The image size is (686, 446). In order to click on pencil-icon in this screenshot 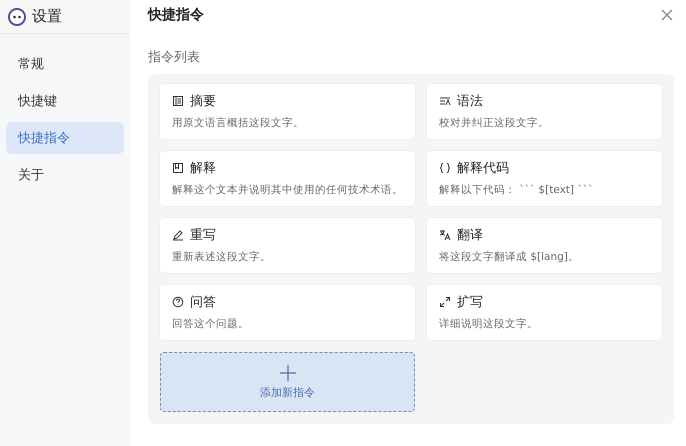, I will do `click(178, 235)`.